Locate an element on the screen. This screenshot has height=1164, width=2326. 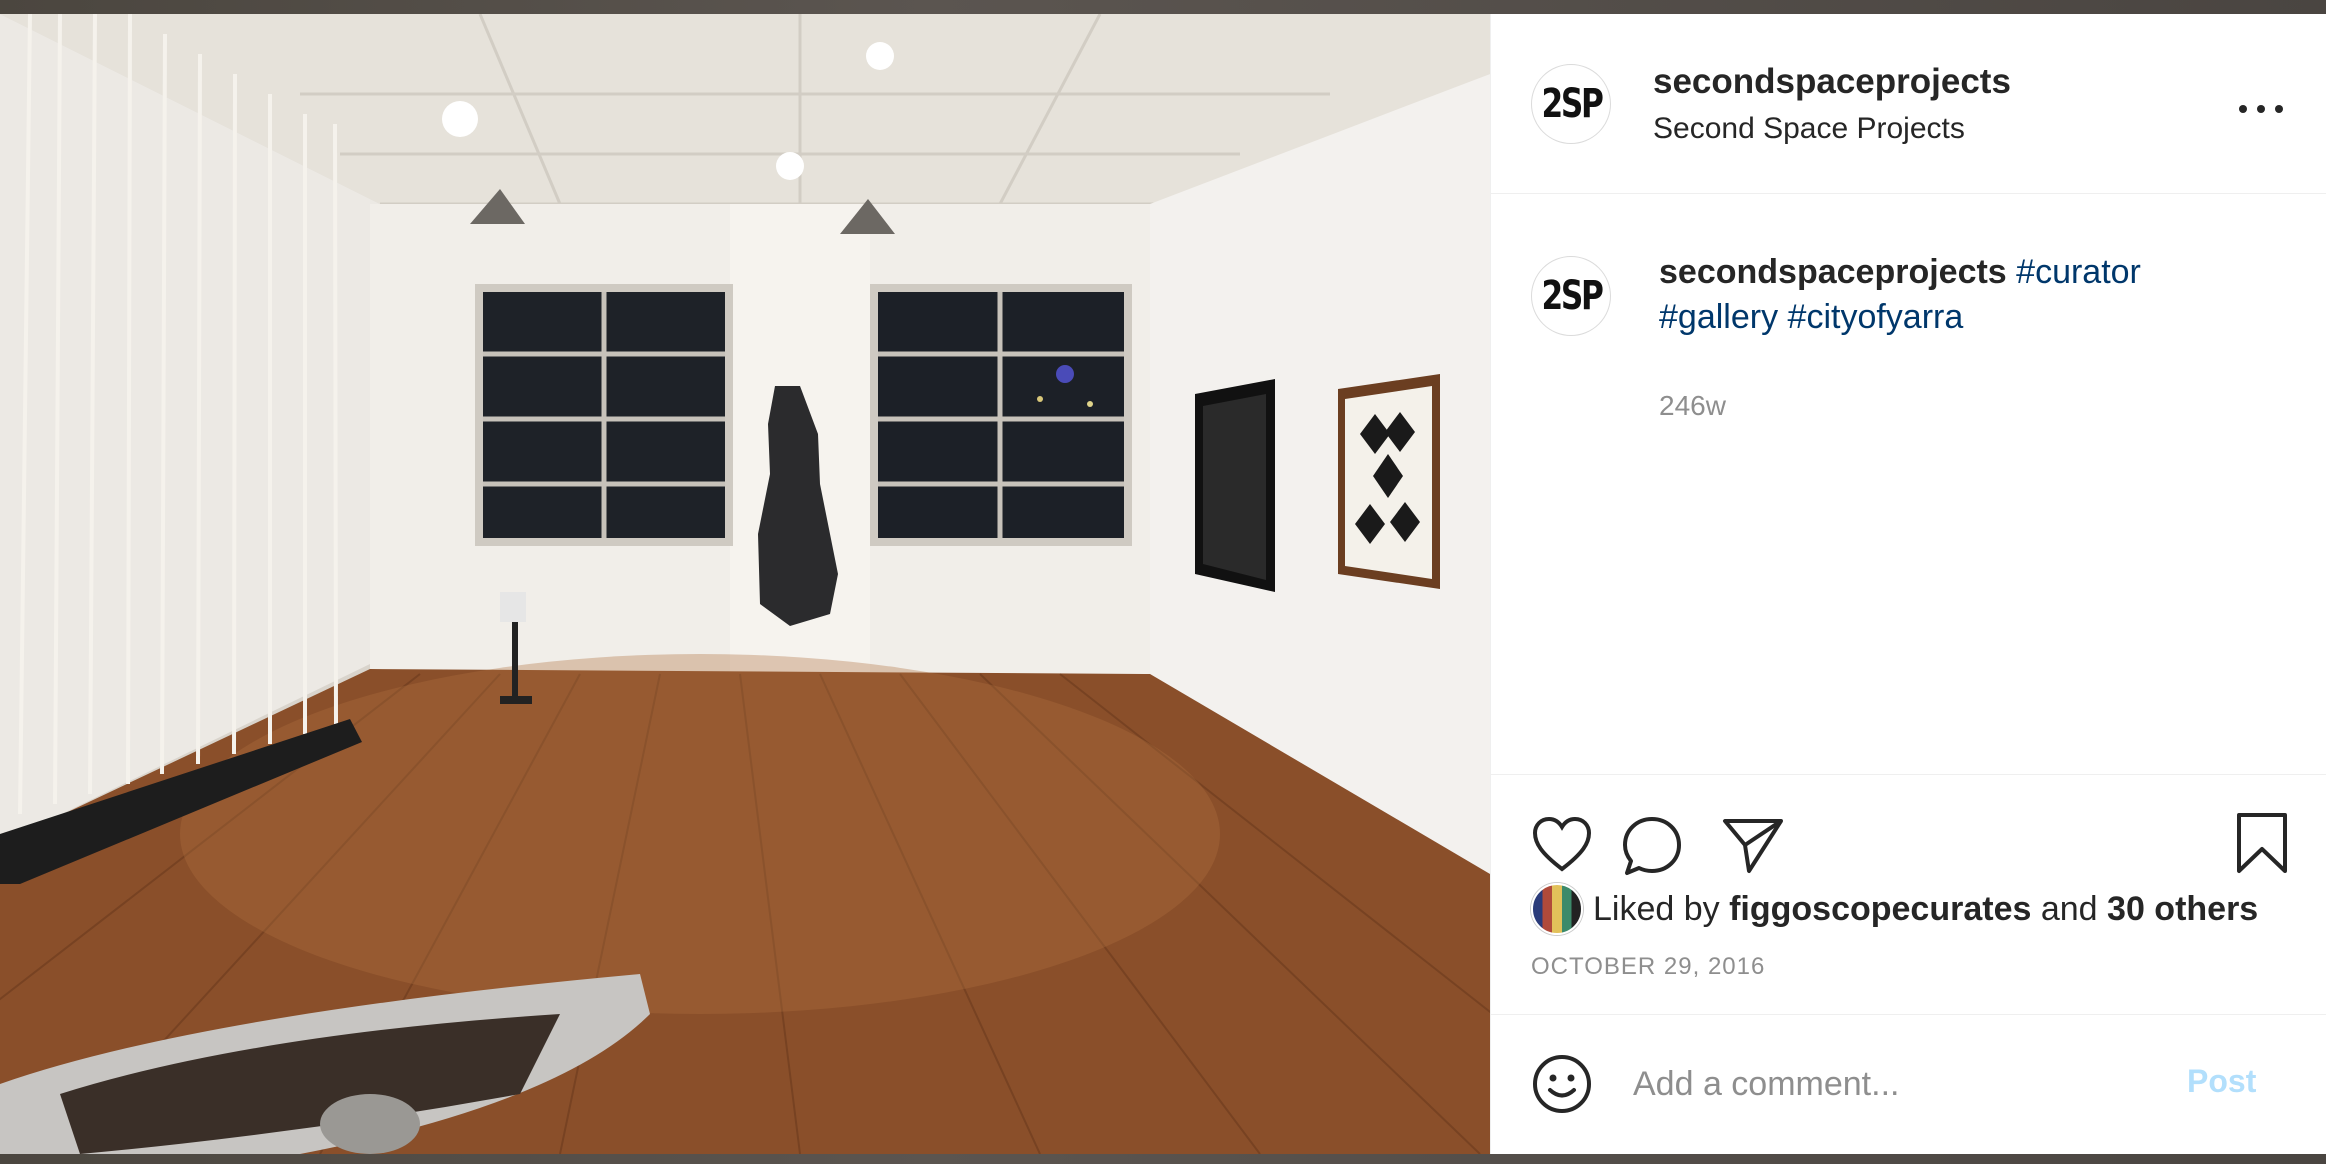
likes-others-link: 30 others is located at coordinates (2182, 909).